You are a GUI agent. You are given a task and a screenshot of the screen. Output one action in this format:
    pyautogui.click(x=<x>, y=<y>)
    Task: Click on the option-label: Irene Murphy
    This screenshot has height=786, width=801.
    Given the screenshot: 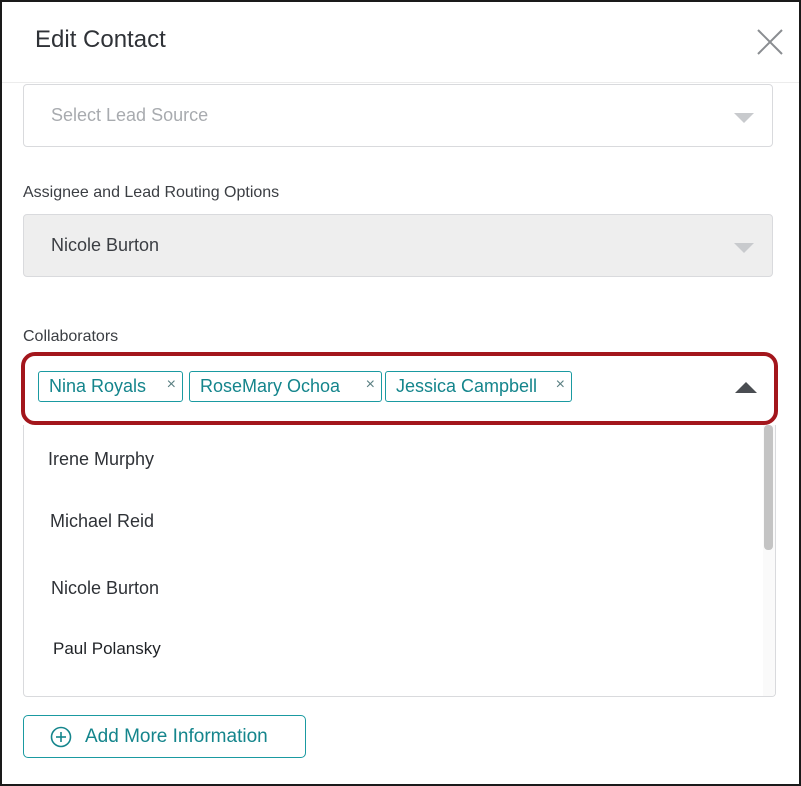 What is the action you would take?
    pyautogui.click(x=101, y=459)
    